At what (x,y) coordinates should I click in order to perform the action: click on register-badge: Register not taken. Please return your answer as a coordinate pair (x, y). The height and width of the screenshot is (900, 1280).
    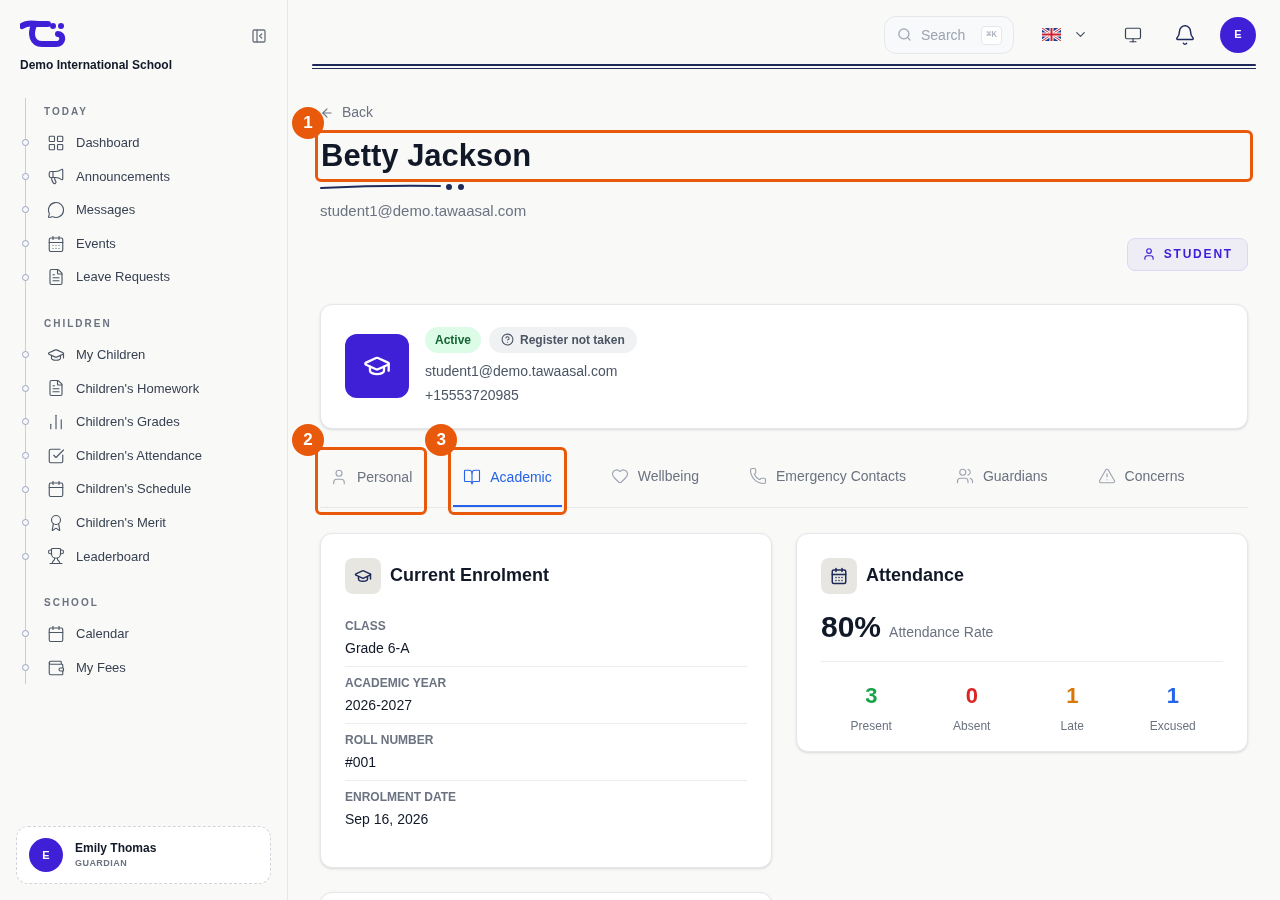
    Looking at the image, I should click on (563, 339).